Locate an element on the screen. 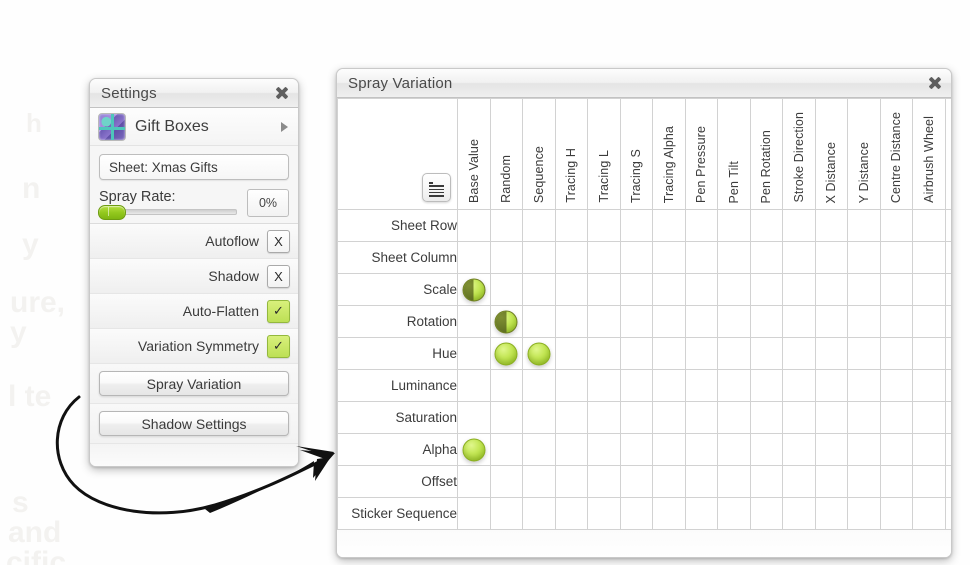  column-header: Tracing S is located at coordinates (636, 154).